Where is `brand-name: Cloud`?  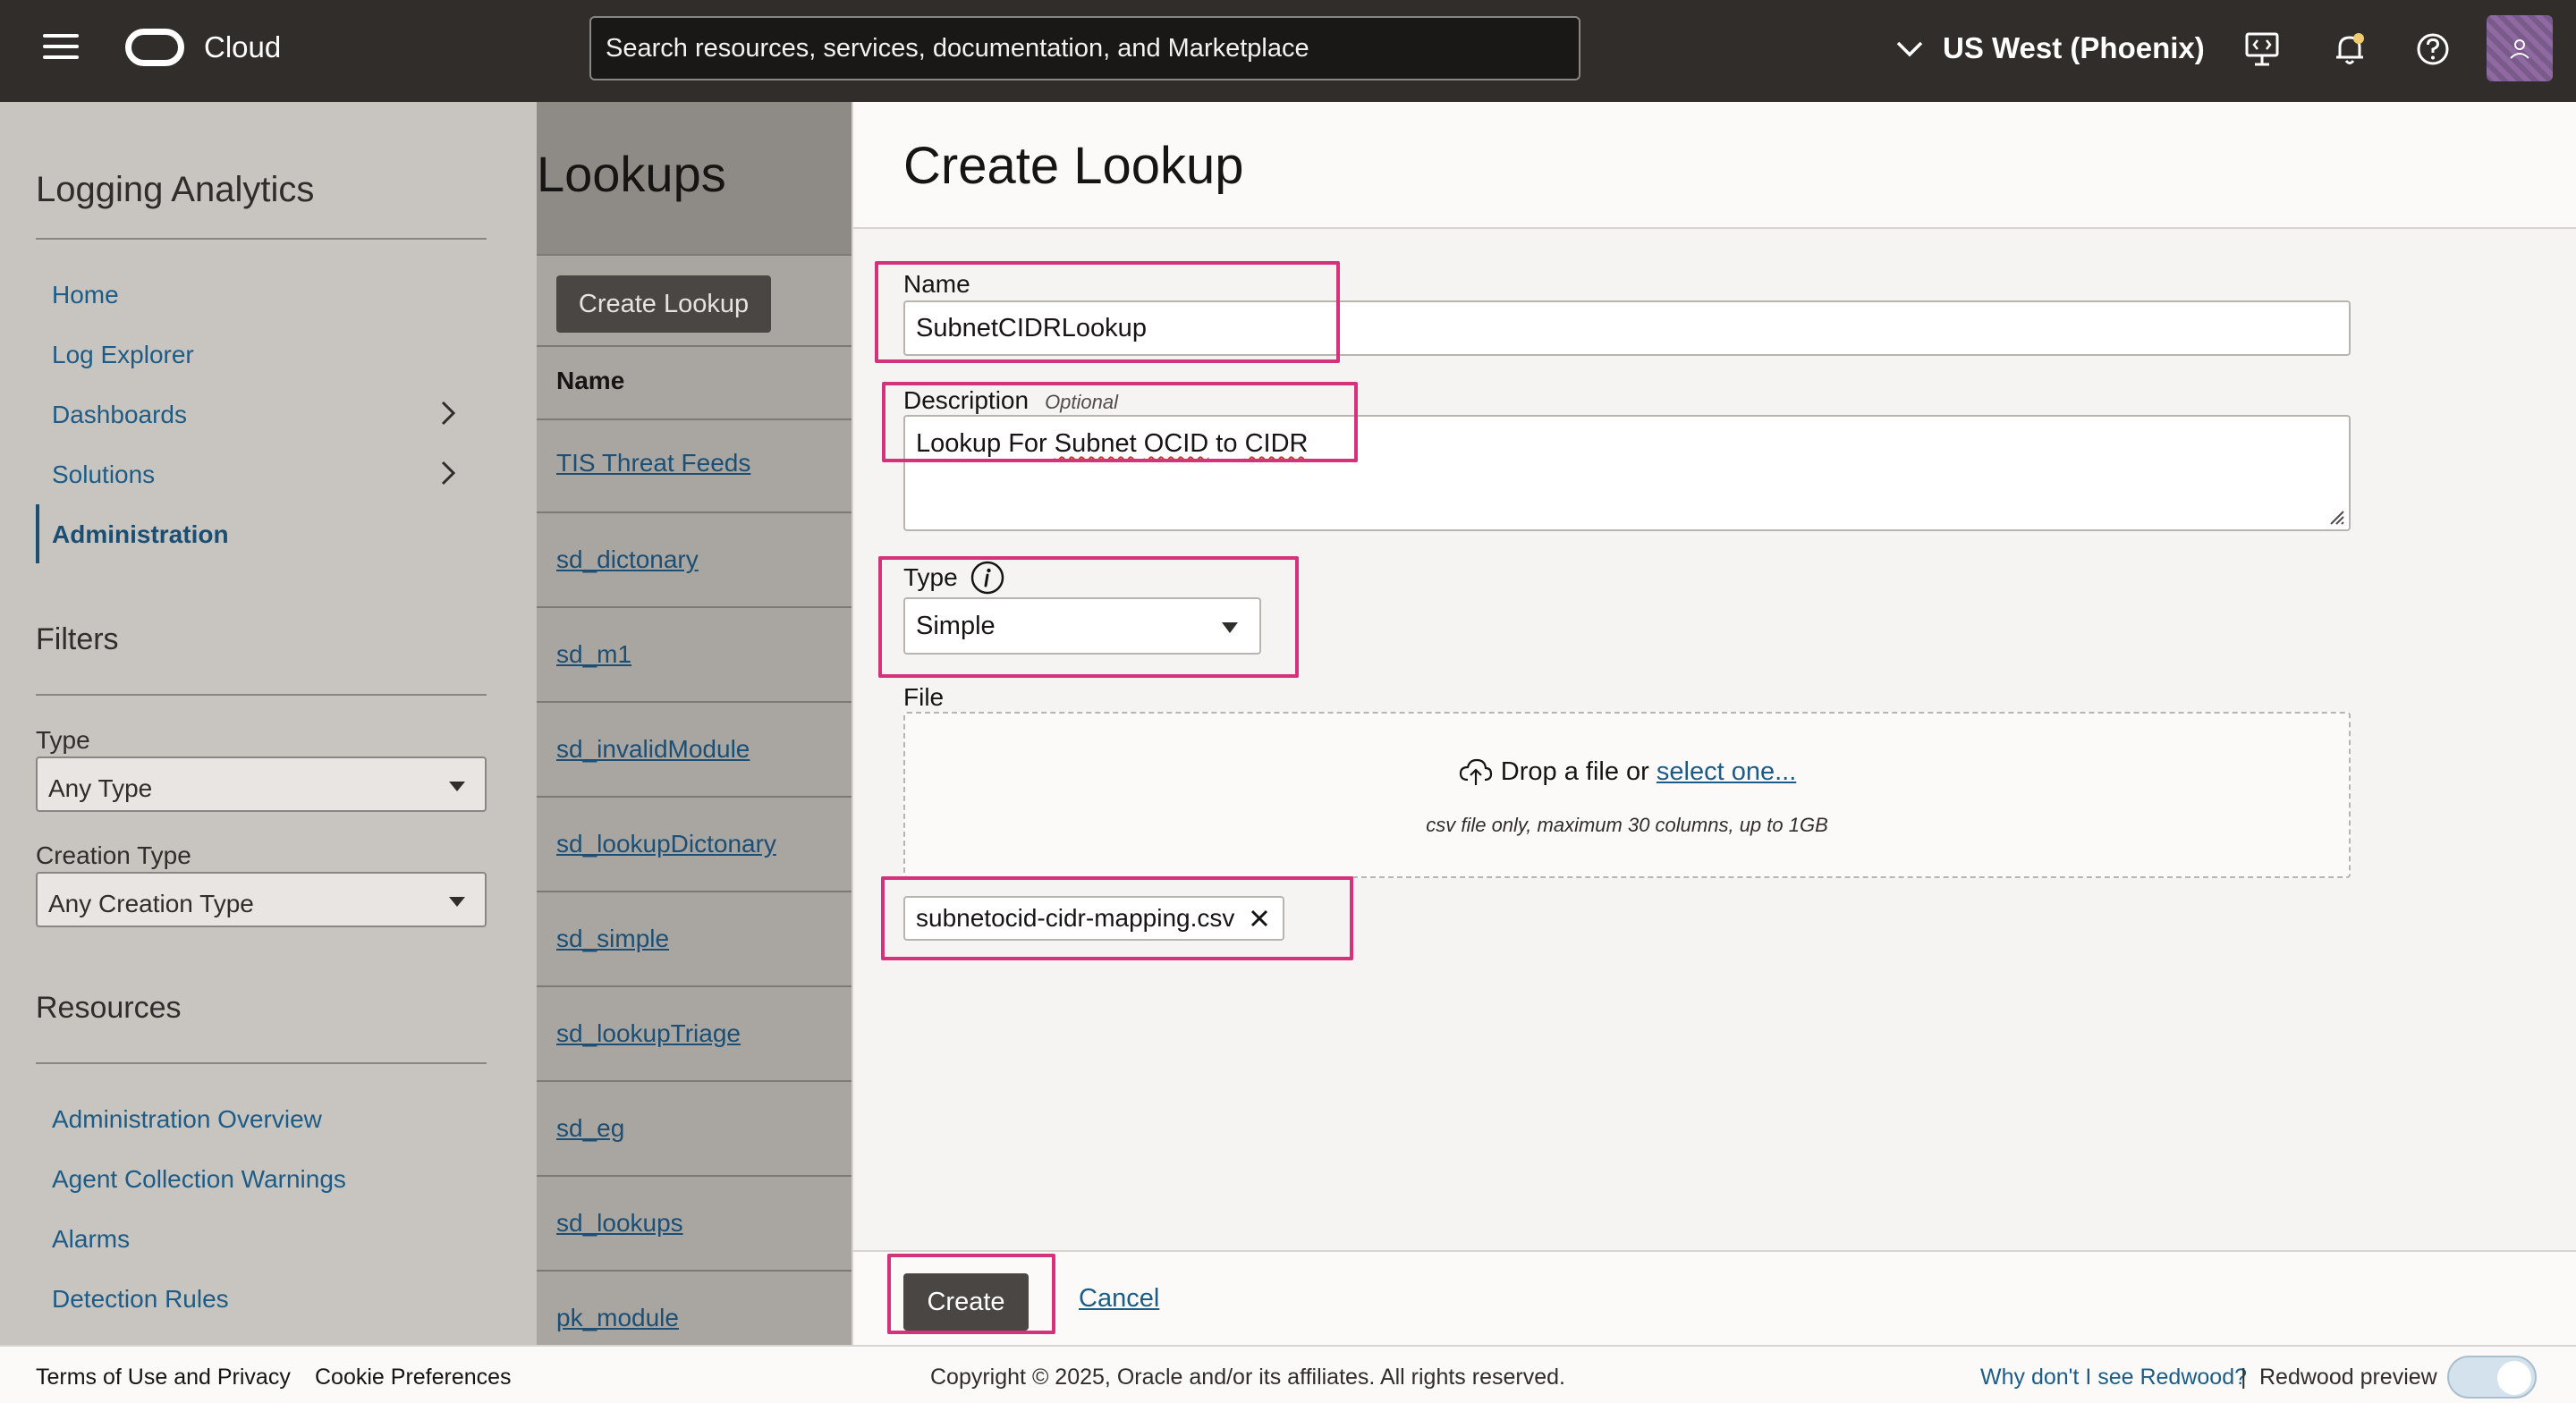 brand-name: Cloud is located at coordinates (243, 46).